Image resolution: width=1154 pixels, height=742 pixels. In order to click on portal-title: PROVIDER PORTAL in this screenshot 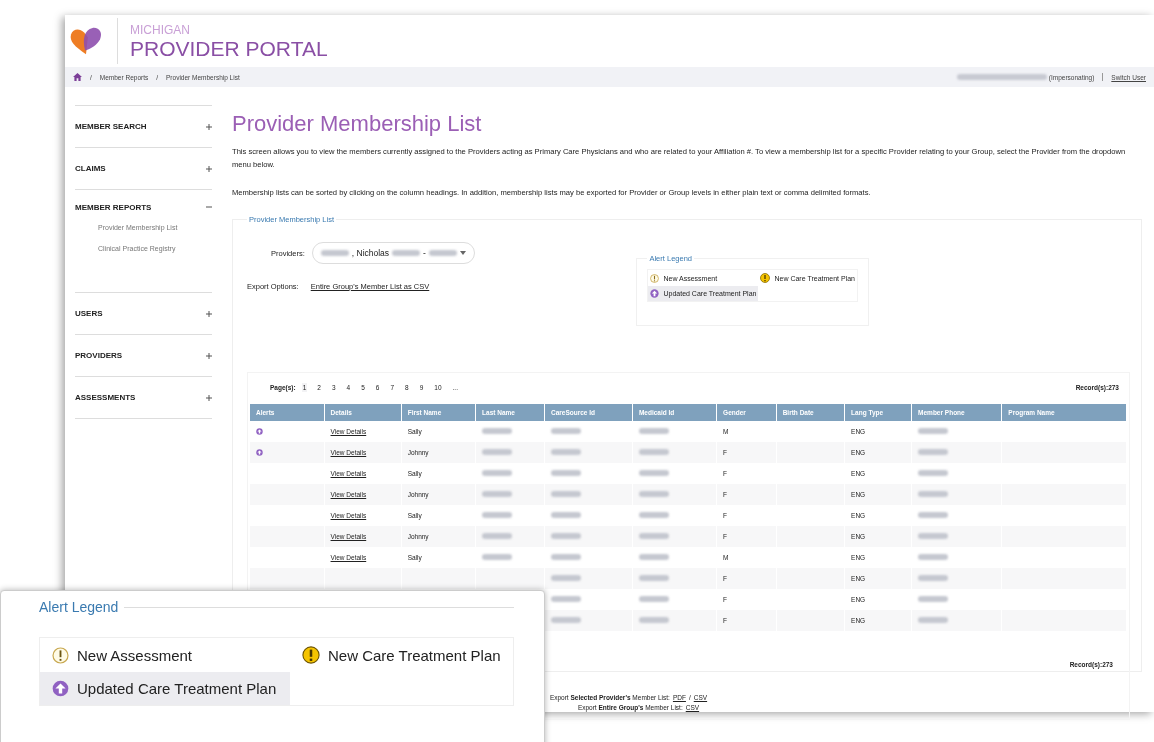, I will do `click(229, 48)`.